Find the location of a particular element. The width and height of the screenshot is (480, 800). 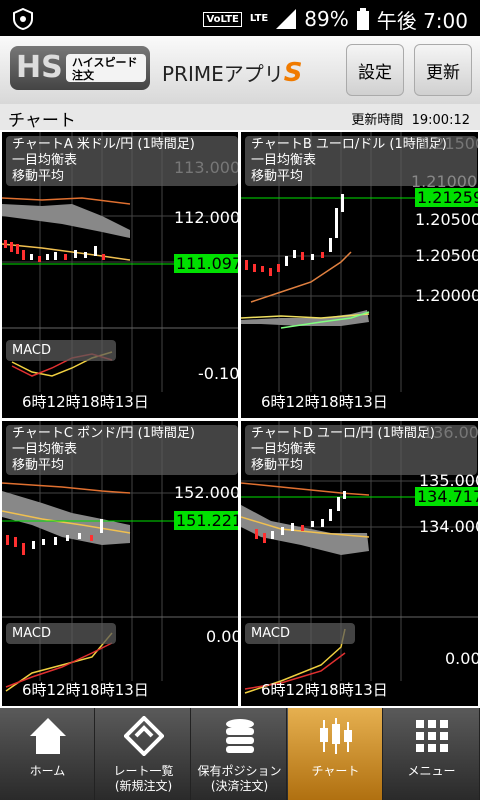

logo-hs: HS is located at coordinates (39, 67).